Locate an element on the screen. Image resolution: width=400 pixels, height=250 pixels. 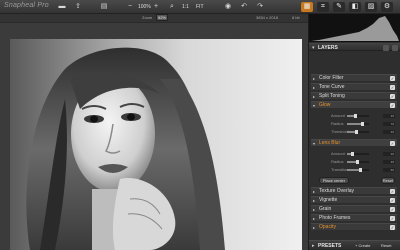
layer-row-color-filter: ▸ Color Filter ✓ is located at coordinates (354, 77).